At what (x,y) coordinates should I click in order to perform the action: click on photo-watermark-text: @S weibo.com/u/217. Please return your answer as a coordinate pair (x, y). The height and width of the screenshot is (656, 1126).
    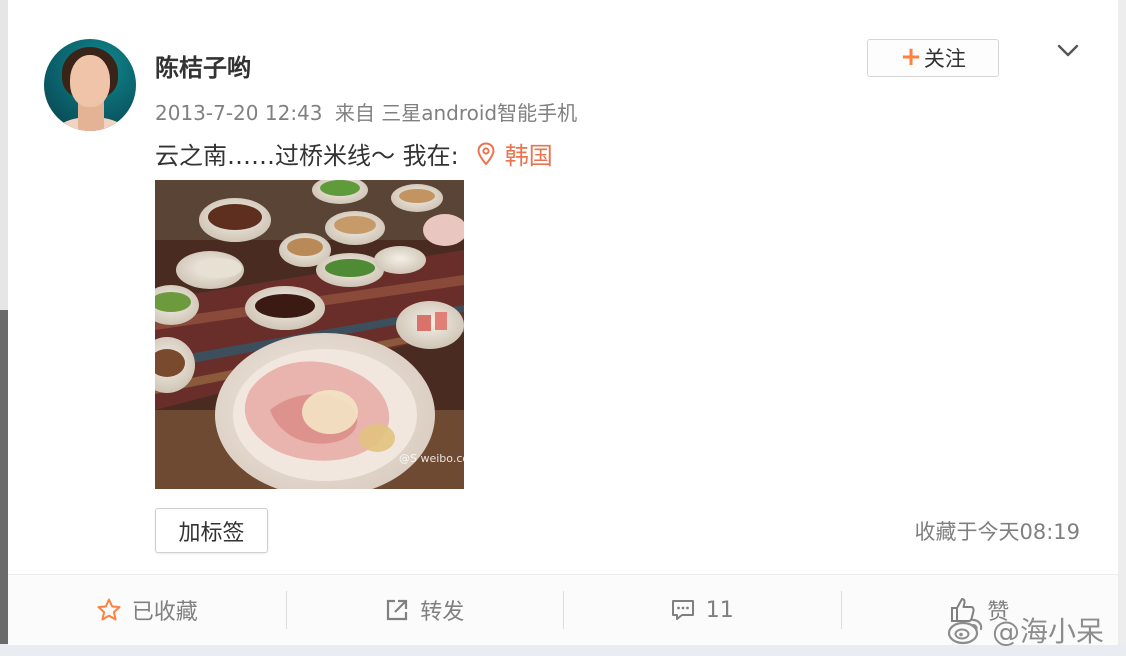
    Looking at the image, I should click on (431, 458).